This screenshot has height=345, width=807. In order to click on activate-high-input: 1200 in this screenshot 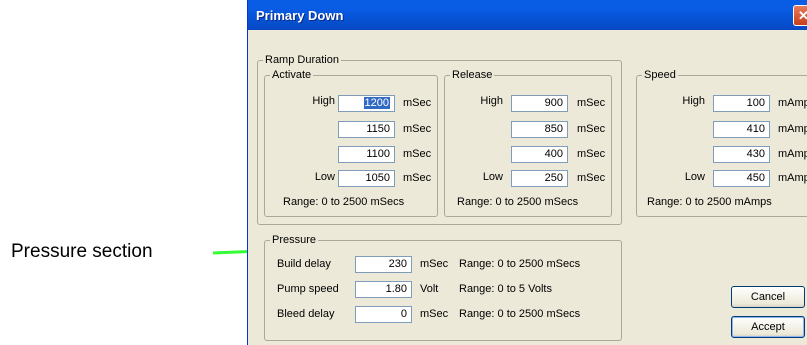, I will do `click(366, 103)`.